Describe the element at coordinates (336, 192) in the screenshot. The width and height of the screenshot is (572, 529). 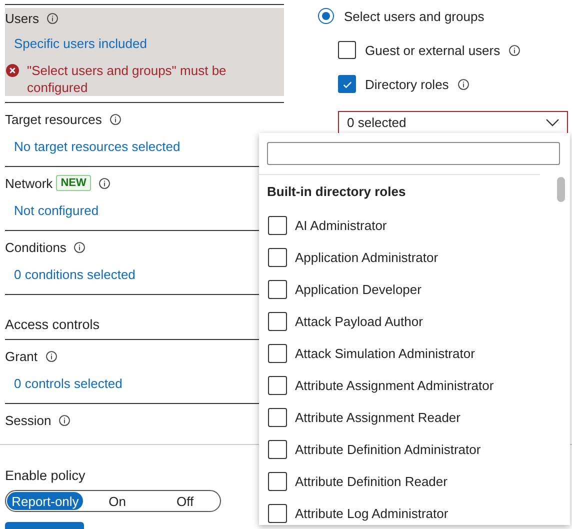
I see `group-heading: Built-in directory roles` at that location.